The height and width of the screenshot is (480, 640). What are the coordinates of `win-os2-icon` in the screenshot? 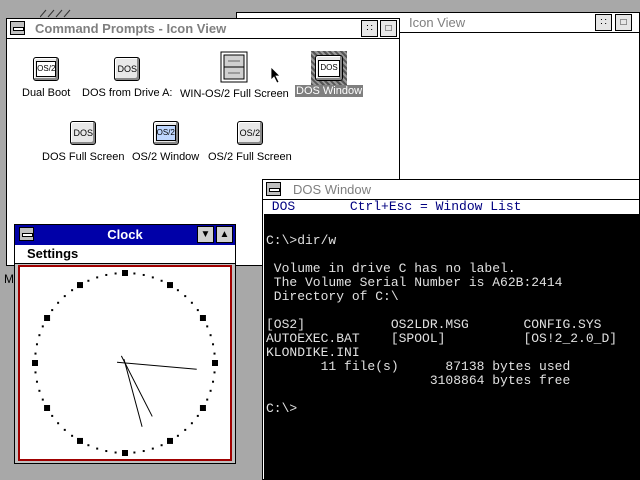 It's located at (234, 67).